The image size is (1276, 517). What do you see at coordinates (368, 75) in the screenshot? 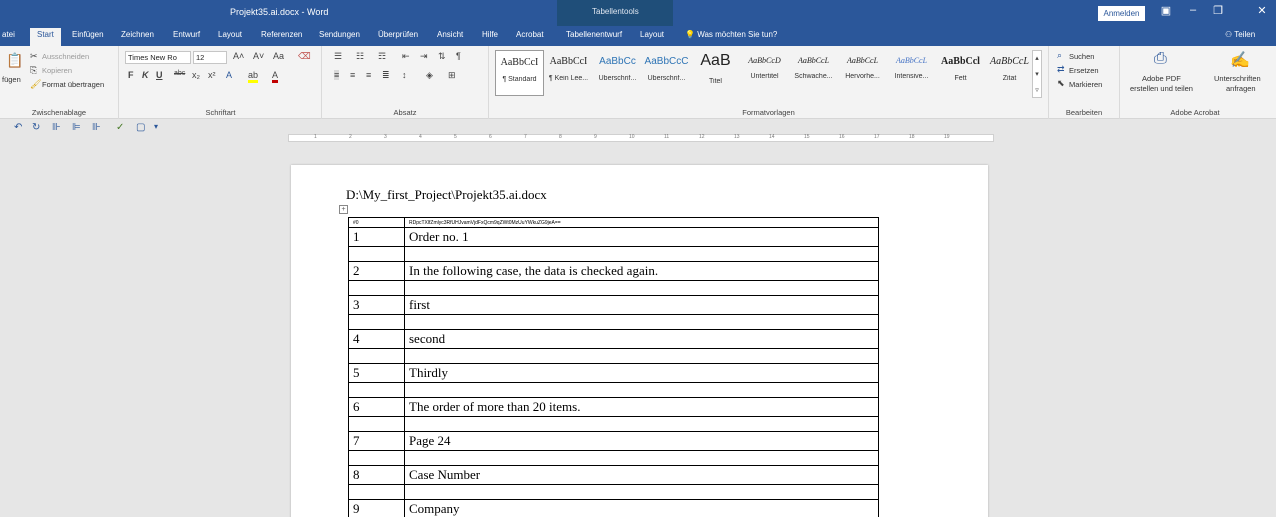
I see `align-right-icon: ≡` at bounding box center [368, 75].